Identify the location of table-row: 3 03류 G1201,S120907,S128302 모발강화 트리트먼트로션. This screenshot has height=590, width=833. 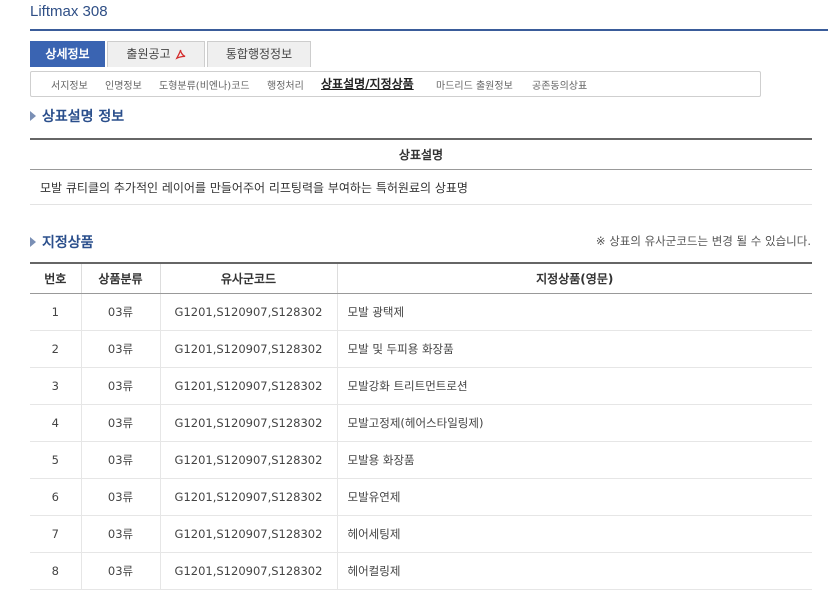
(421, 386).